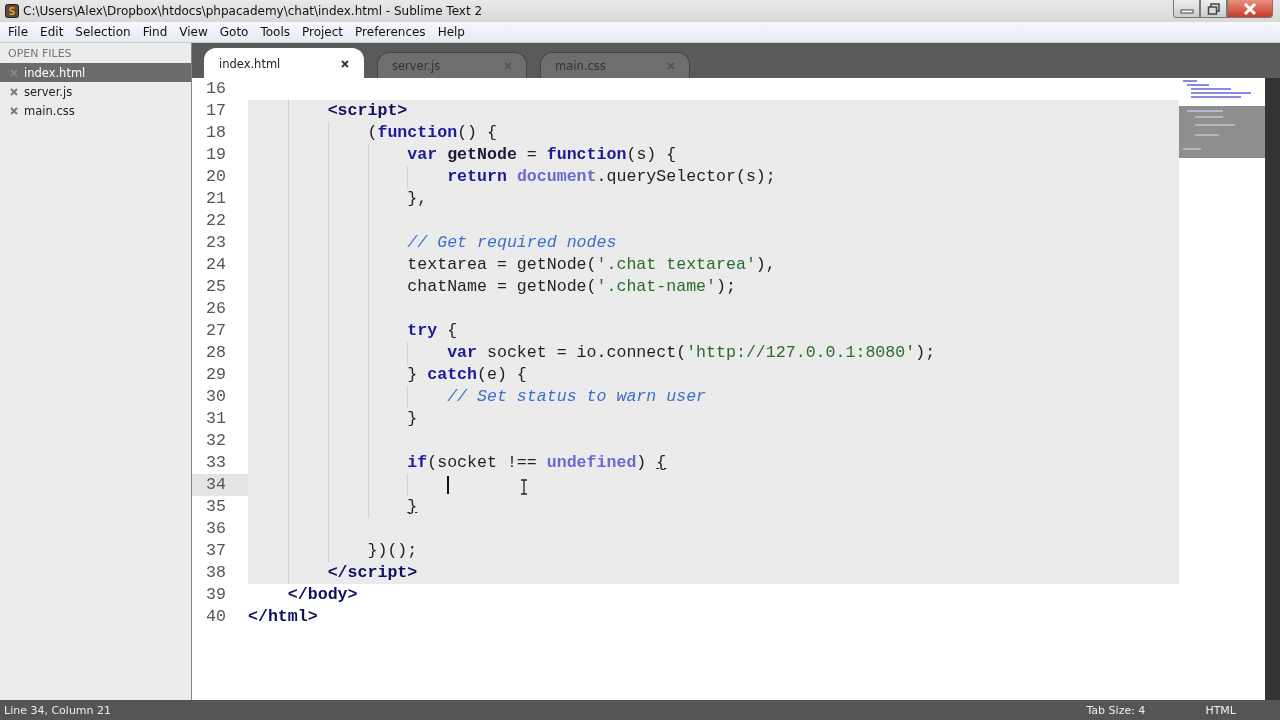 This screenshot has width=1280, height=720. I want to click on line-number: 19, so click(216, 155).